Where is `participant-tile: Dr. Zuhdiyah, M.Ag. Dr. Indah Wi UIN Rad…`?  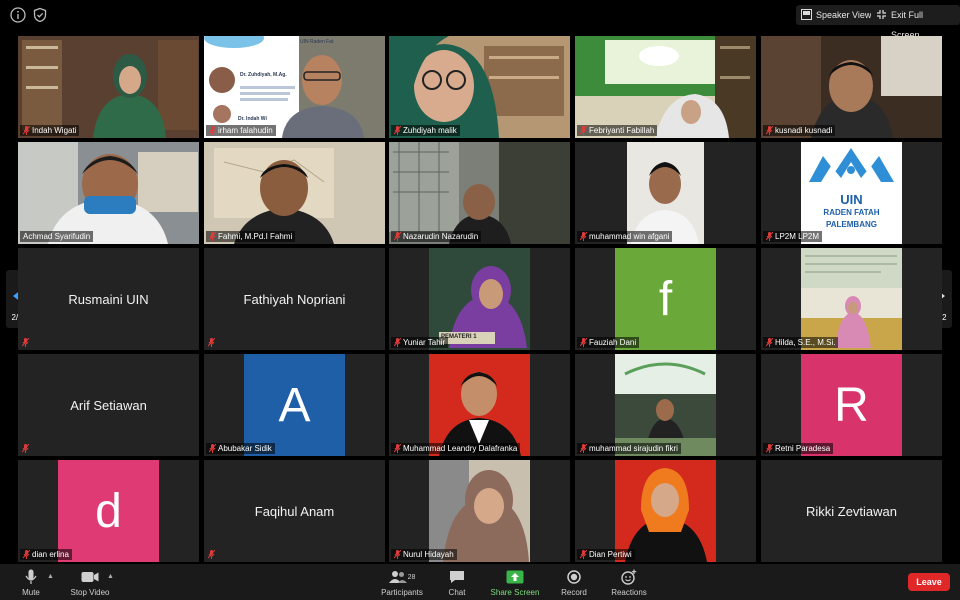 participant-tile: Dr. Zuhdiyah, M.Ag. Dr. Indah Wi UIN Rad… is located at coordinates (294, 87).